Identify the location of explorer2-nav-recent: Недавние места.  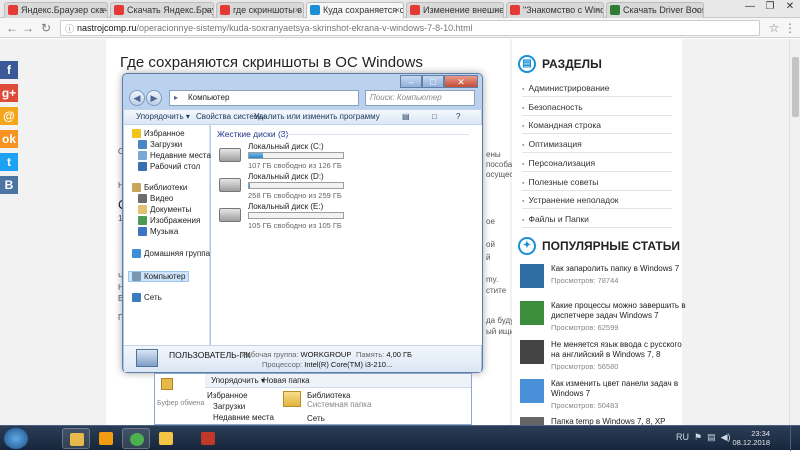
(243, 417).